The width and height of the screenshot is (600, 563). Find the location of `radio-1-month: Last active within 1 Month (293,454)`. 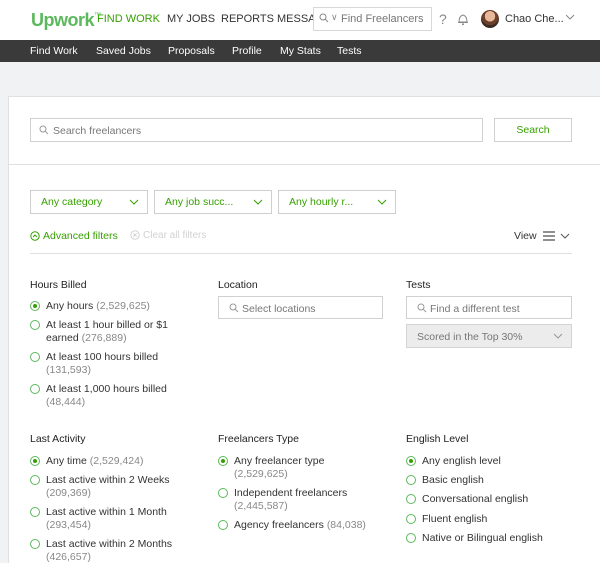

radio-1-month: Last active within 1 Month (293,454) is located at coordinates (117, 519).